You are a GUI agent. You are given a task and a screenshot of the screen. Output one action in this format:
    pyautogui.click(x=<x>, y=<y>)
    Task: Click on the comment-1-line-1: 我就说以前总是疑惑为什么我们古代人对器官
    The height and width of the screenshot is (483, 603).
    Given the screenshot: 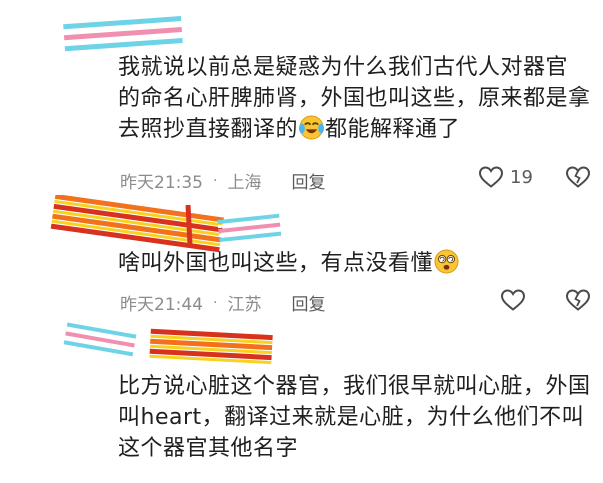 What is the action you would take?
    pyautogui.click(x=343, y=67)
    